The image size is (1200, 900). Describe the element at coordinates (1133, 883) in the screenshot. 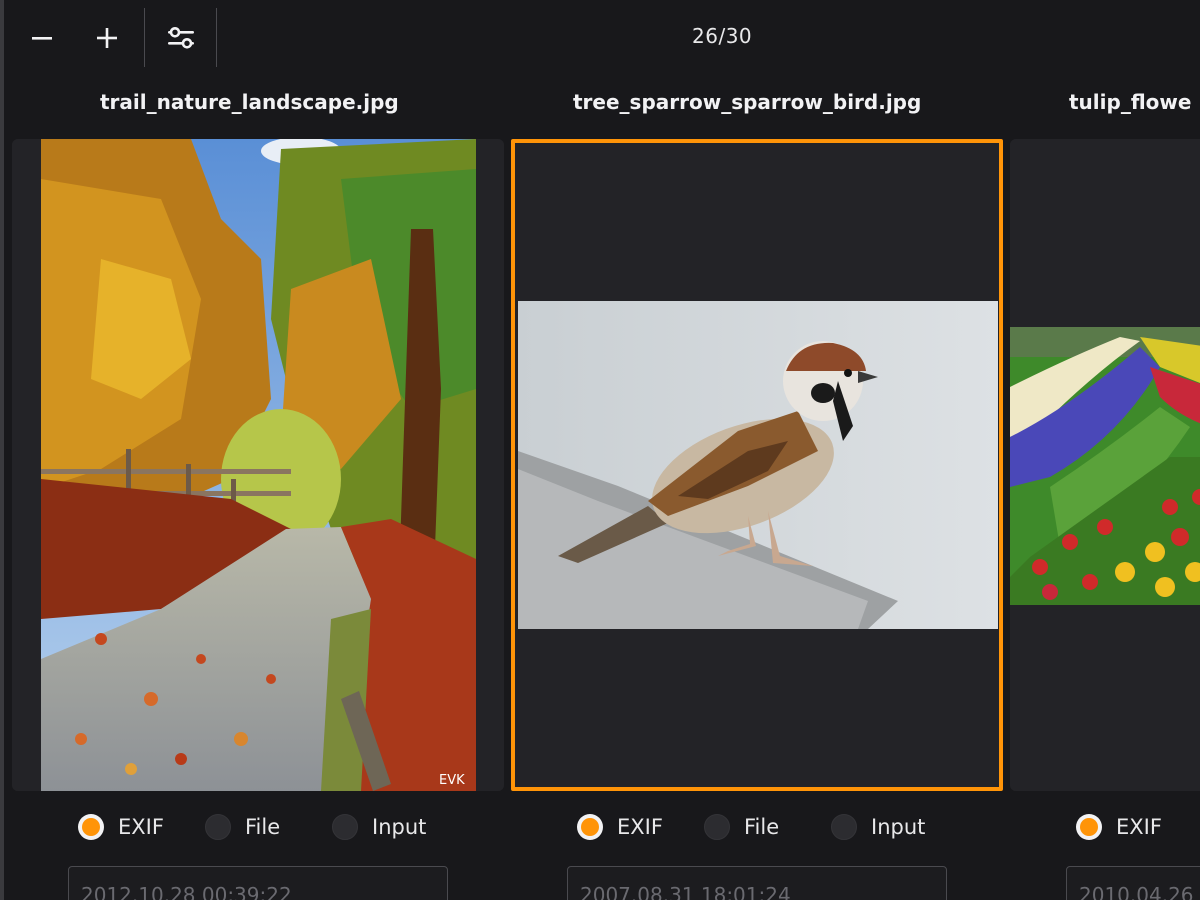

I see `date-field: 2010.04.26` at that location.